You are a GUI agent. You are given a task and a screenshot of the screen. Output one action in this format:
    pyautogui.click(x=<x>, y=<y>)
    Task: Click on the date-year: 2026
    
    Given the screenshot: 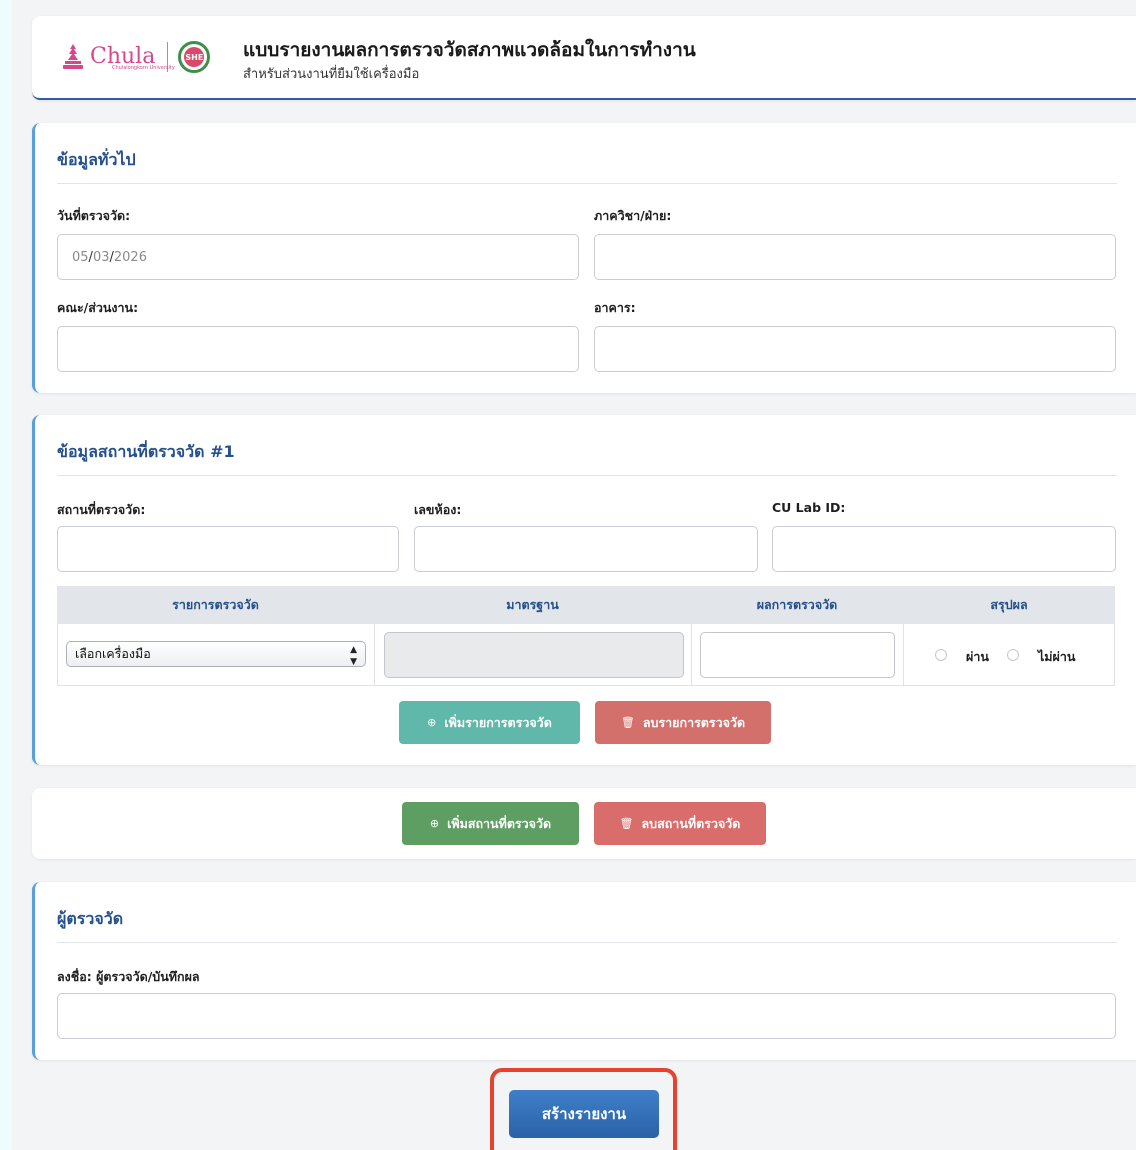 What is the action you would take?
    pyautogui.click(x=130, y=257)
    